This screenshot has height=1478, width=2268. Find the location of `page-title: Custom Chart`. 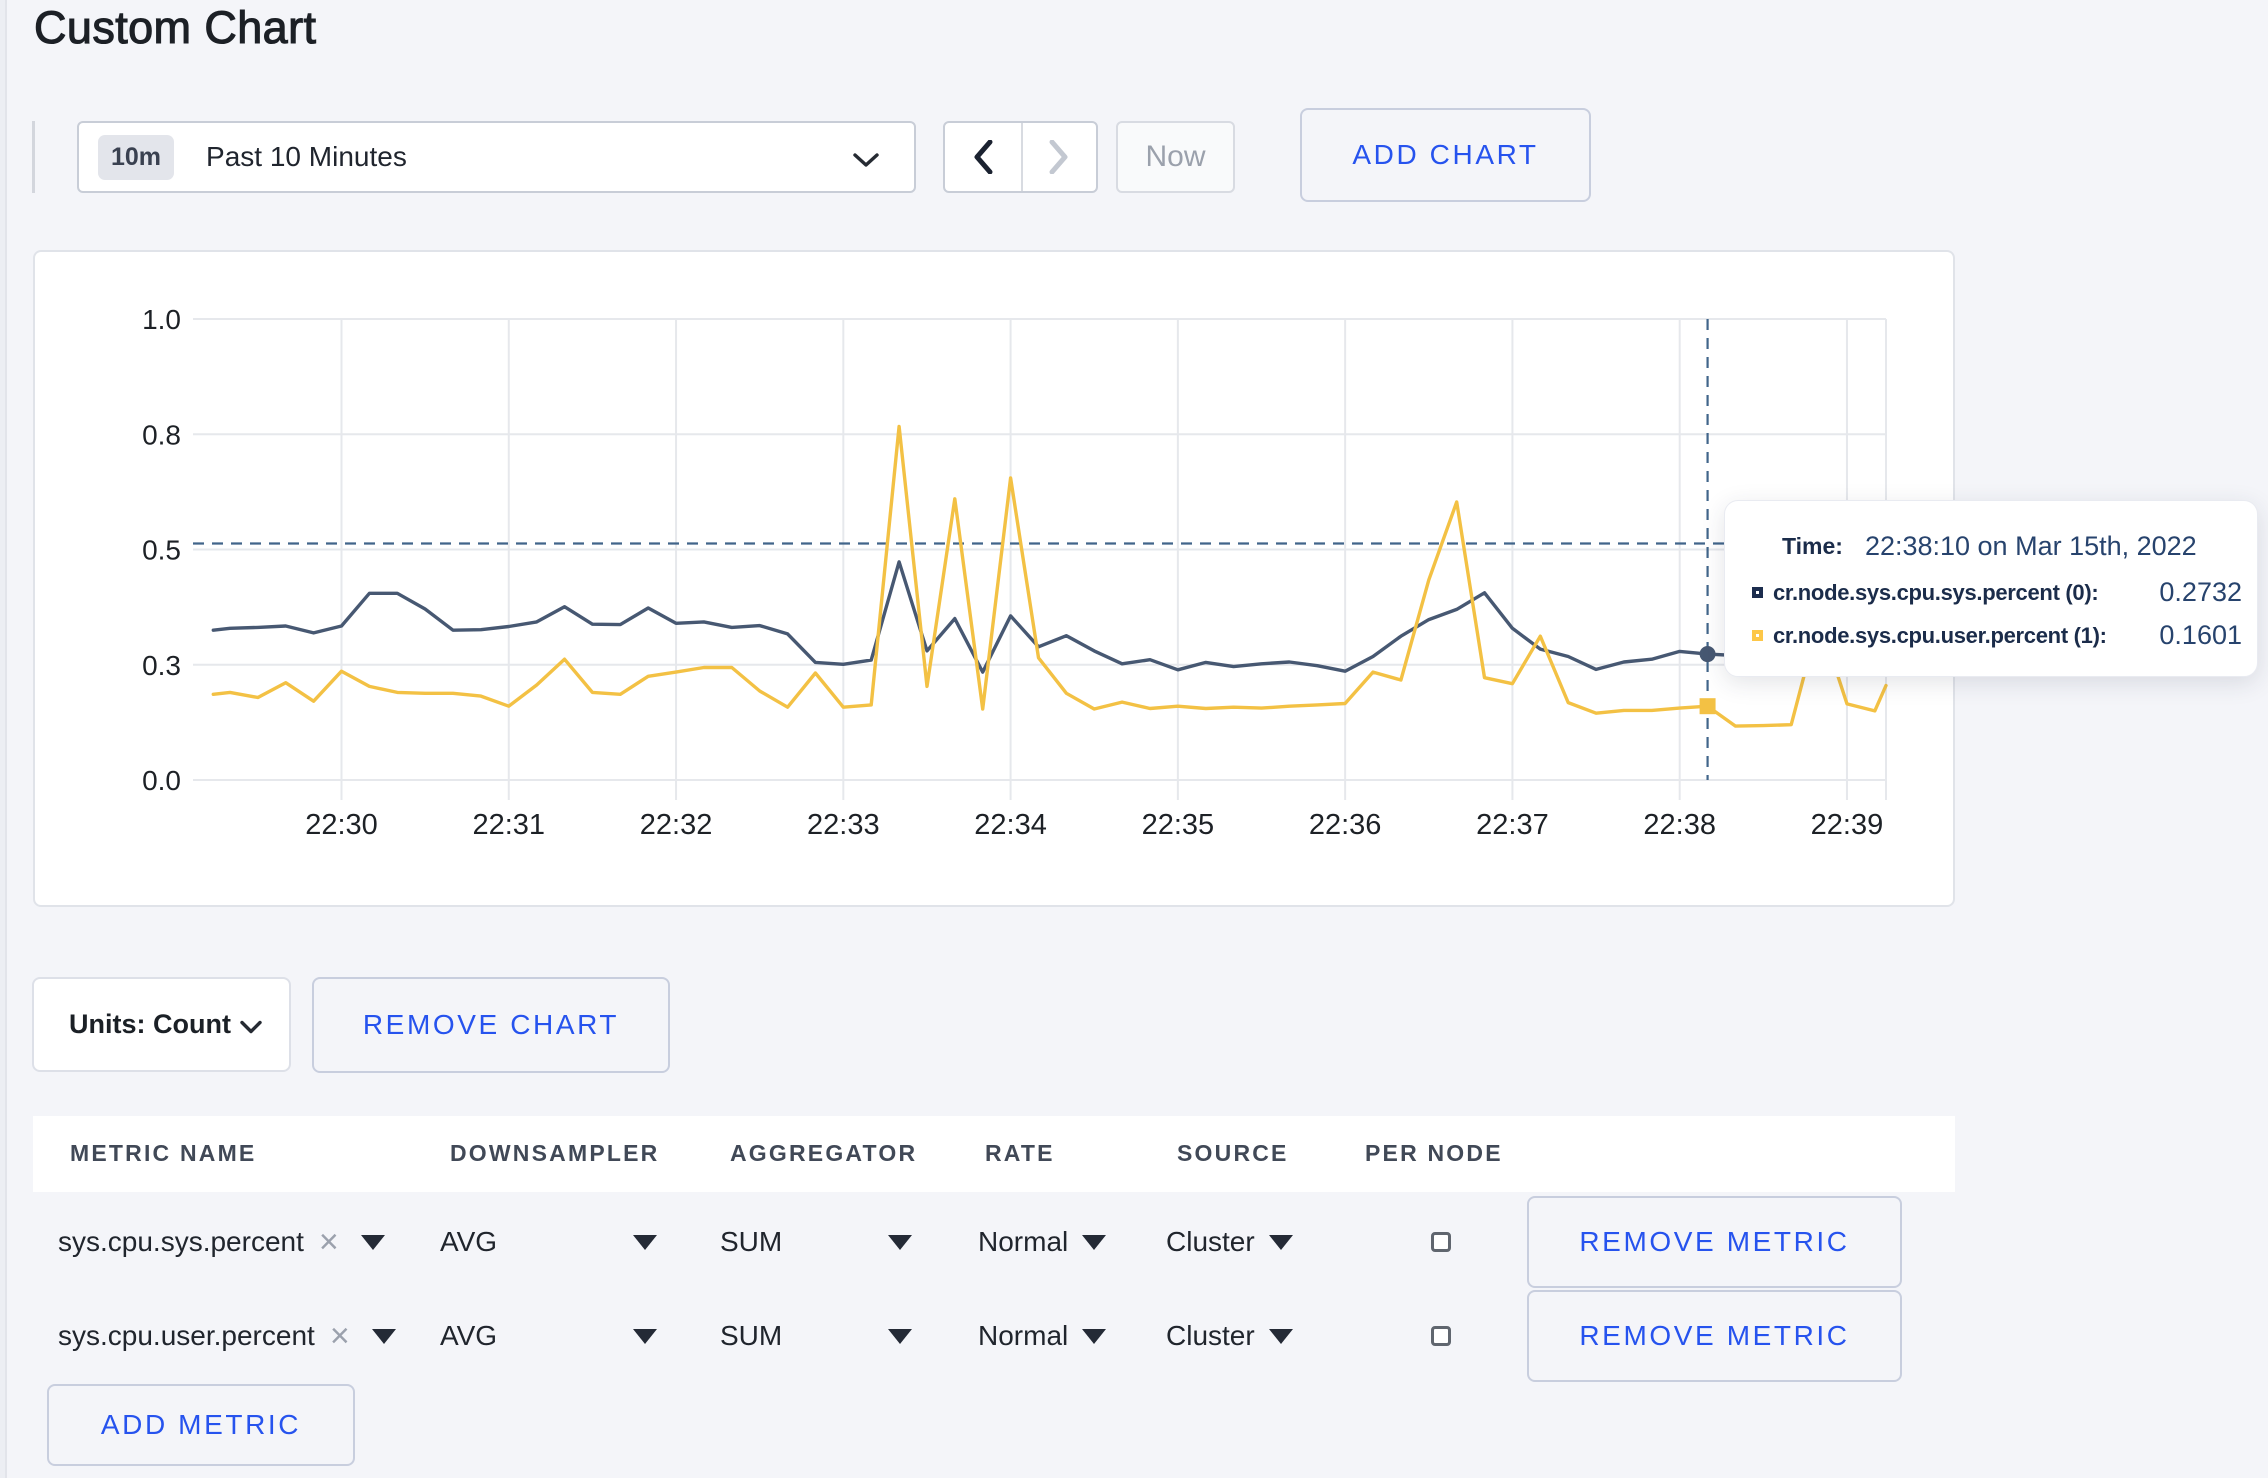

page-title: Custom Chart is located at coordinates (175, 27).